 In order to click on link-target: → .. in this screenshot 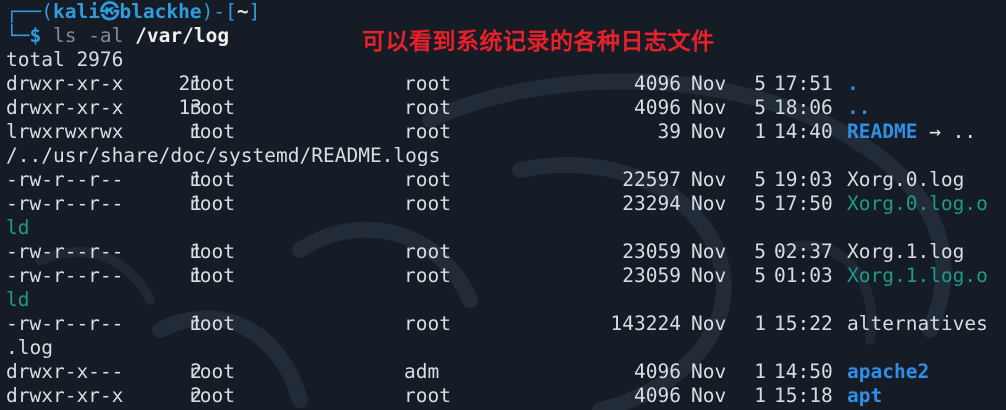, I will do `click(947, 131)`.